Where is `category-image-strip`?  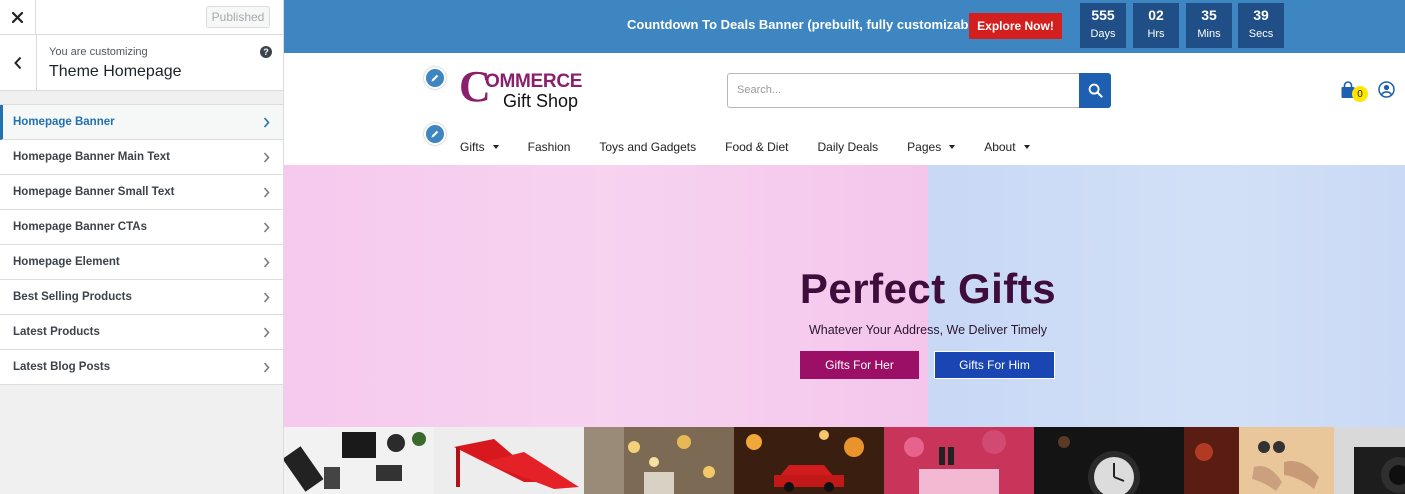
category-image-strip is located at coordinates (844, 460).